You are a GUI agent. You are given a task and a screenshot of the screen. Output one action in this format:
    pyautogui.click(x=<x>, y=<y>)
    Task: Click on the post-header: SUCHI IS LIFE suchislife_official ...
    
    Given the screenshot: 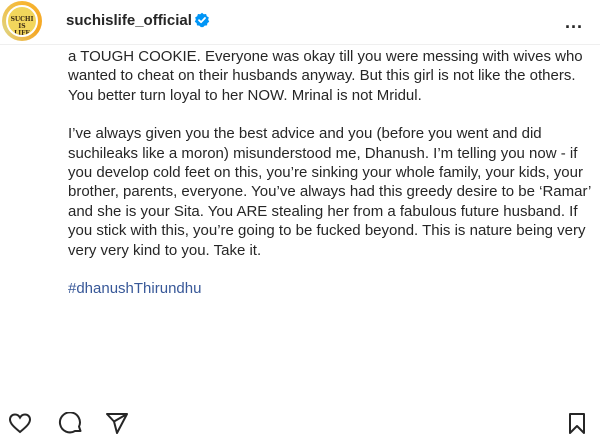 What is the action you would take?
    pyautogui.click(x=300, y=22)
    